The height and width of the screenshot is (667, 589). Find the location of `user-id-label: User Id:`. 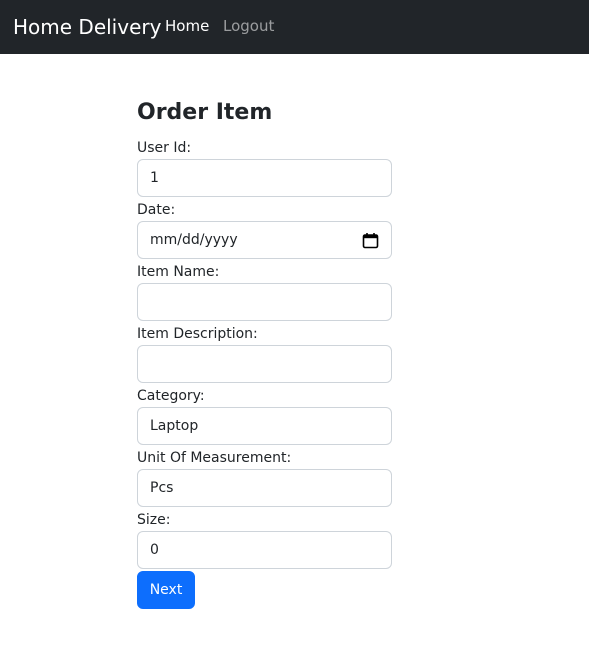

user-id-label: User Id: is located at coordinates (164, 148).